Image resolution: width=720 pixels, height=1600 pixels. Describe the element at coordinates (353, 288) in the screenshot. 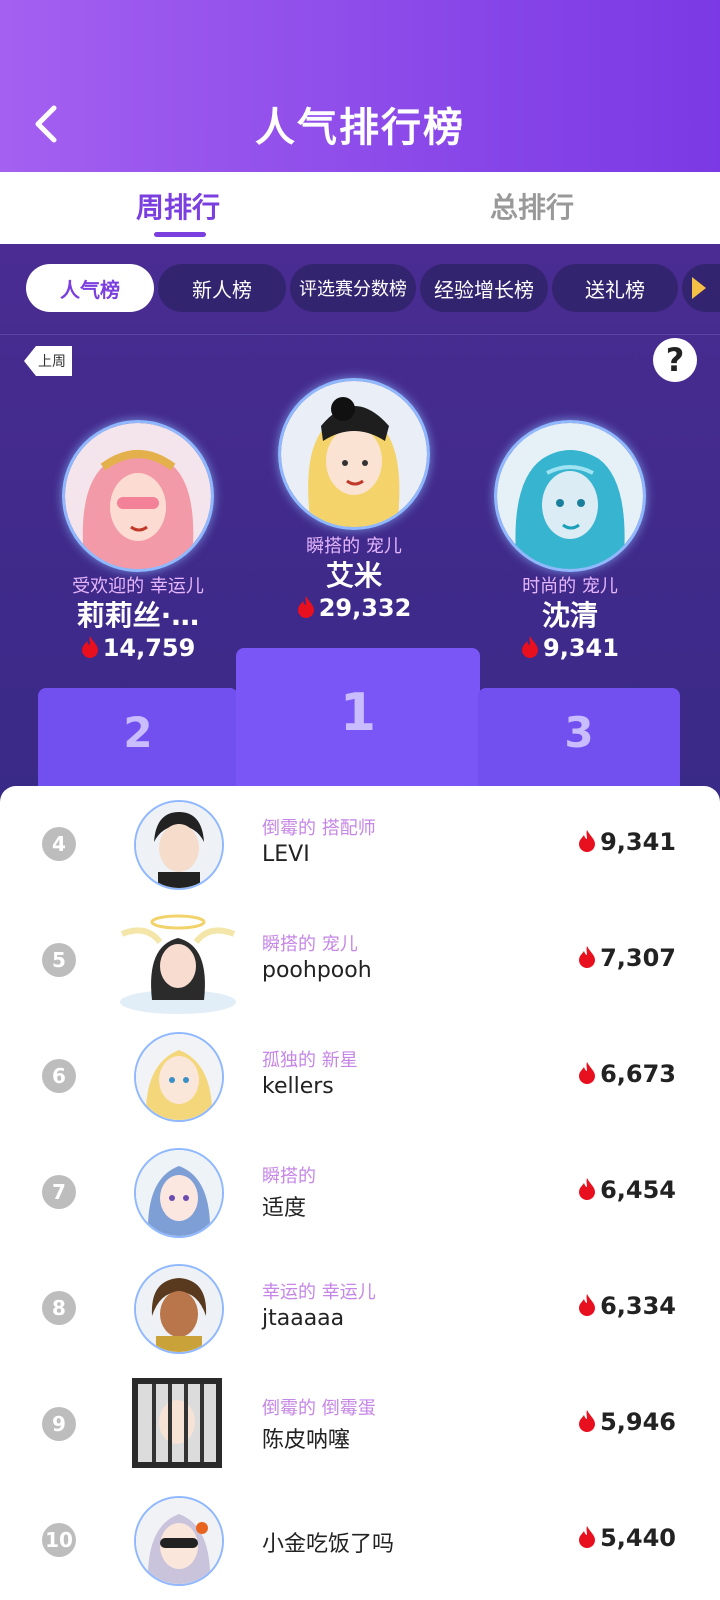

I see `chip-contest-score: 评选赛分数榜` at that location.